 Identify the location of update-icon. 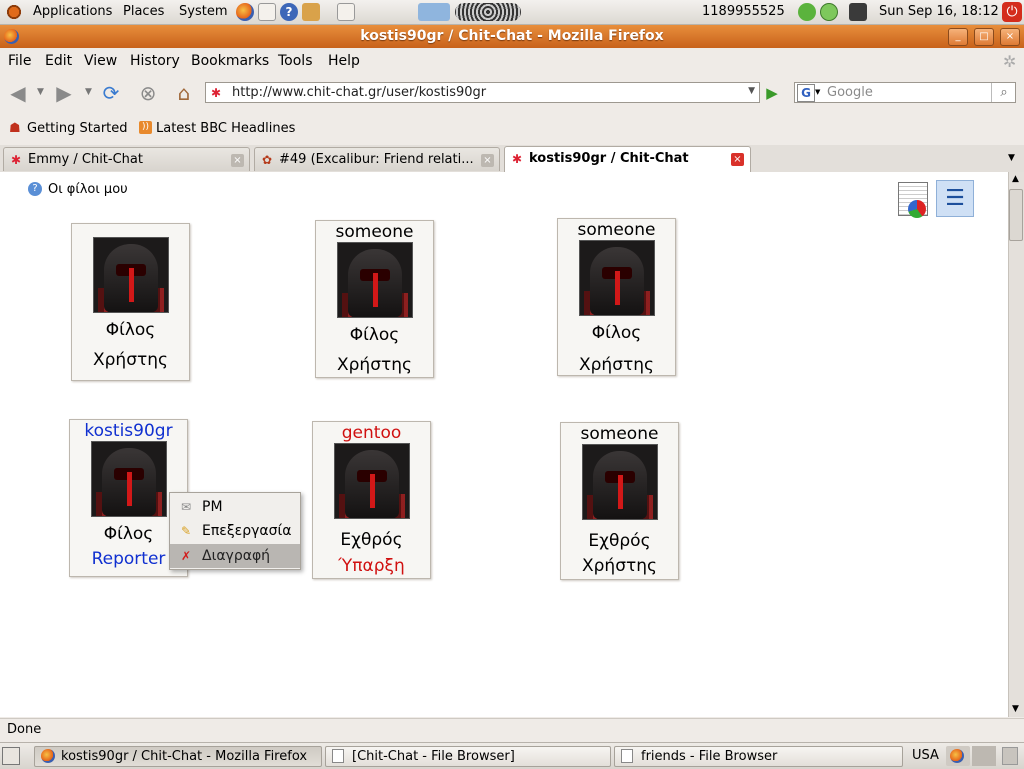
(807, 12).